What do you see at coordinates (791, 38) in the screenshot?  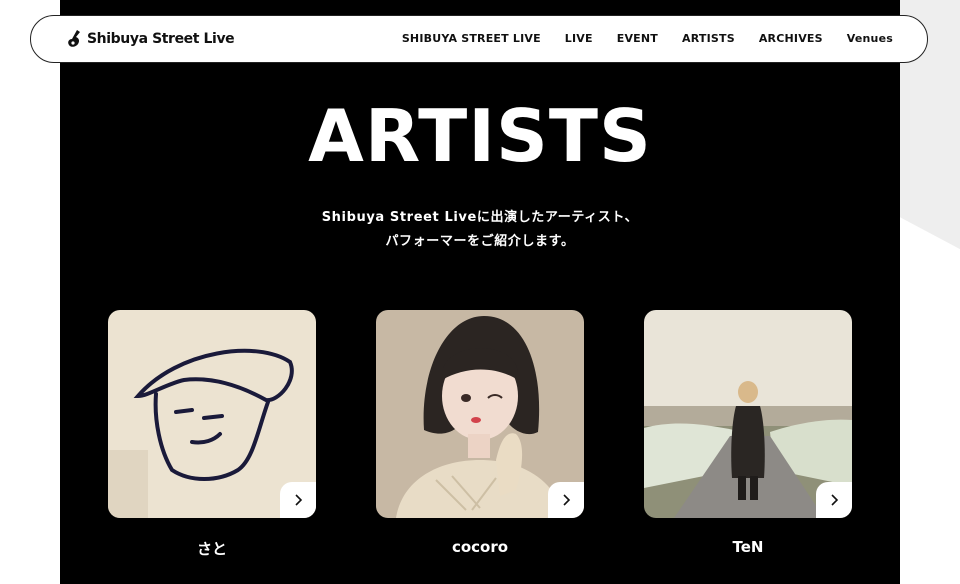 I see `nav-archives: ARCHIVES` at bounding box center [791, 38].